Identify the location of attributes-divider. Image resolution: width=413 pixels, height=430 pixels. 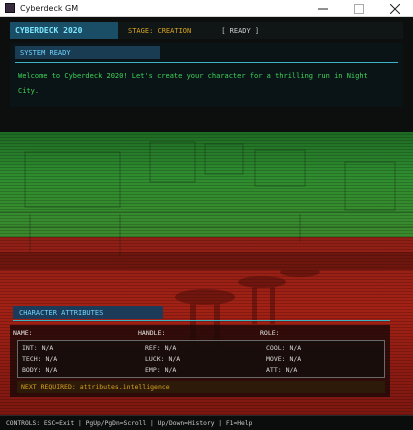
(201, 320).